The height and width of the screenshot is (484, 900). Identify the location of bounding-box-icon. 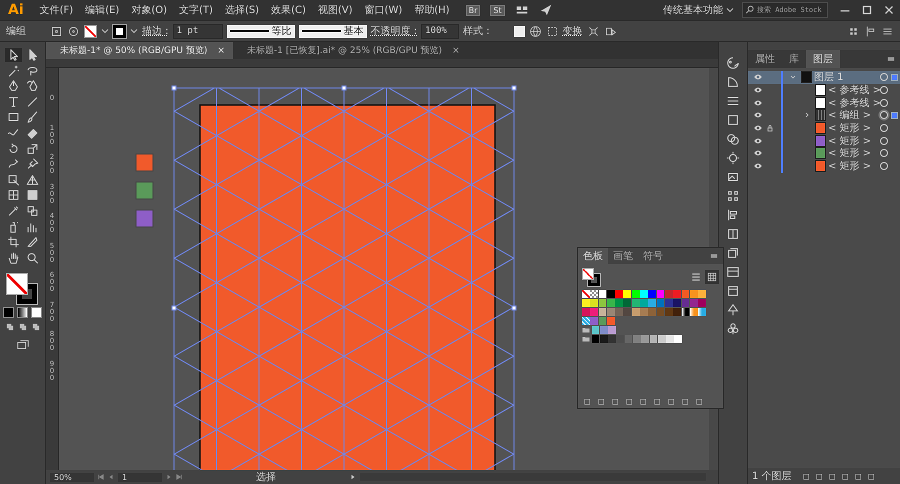
(56, 31).